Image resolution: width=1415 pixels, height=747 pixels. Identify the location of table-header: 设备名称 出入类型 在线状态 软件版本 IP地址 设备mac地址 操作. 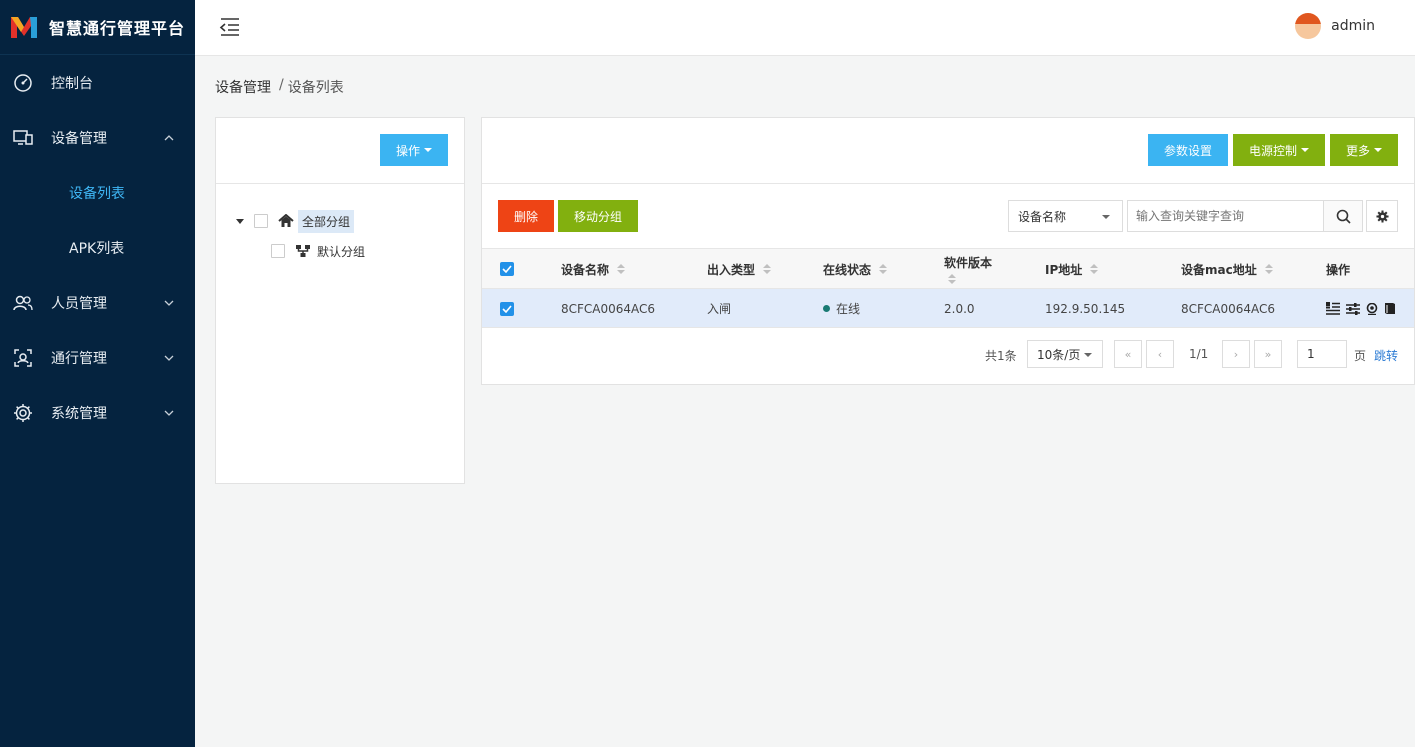
(948, 268).